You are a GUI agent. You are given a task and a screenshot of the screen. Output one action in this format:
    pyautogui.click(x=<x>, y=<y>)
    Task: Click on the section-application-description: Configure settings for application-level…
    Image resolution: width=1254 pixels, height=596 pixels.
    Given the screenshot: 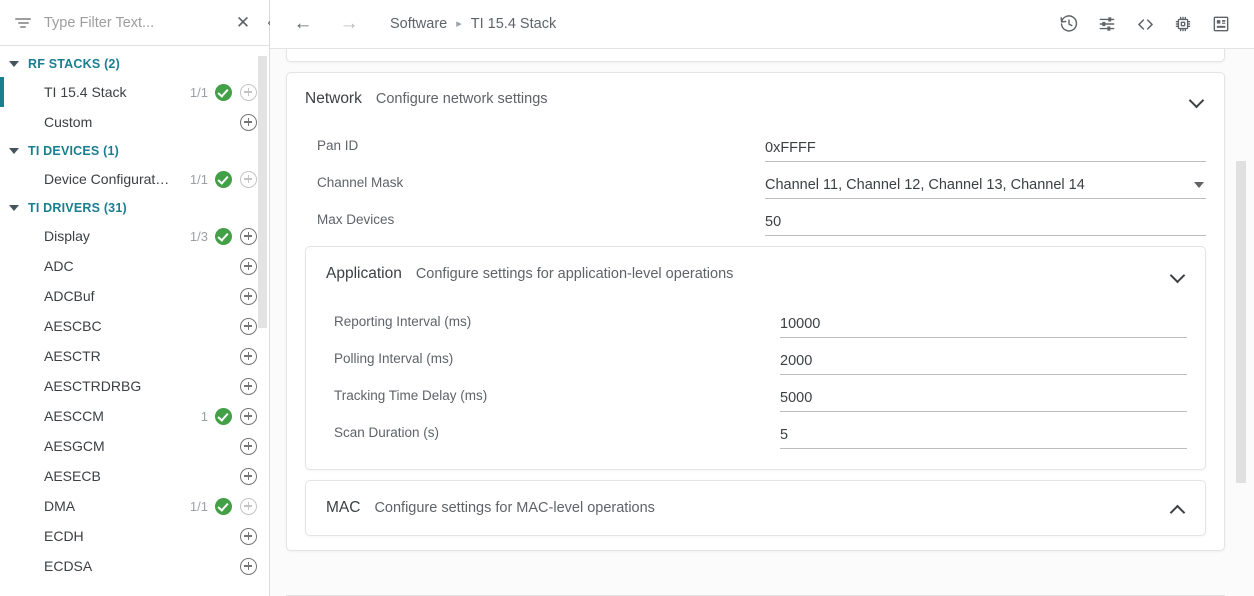 What is the action you would take?
    pyautogui.click(x=574, y=274)
    